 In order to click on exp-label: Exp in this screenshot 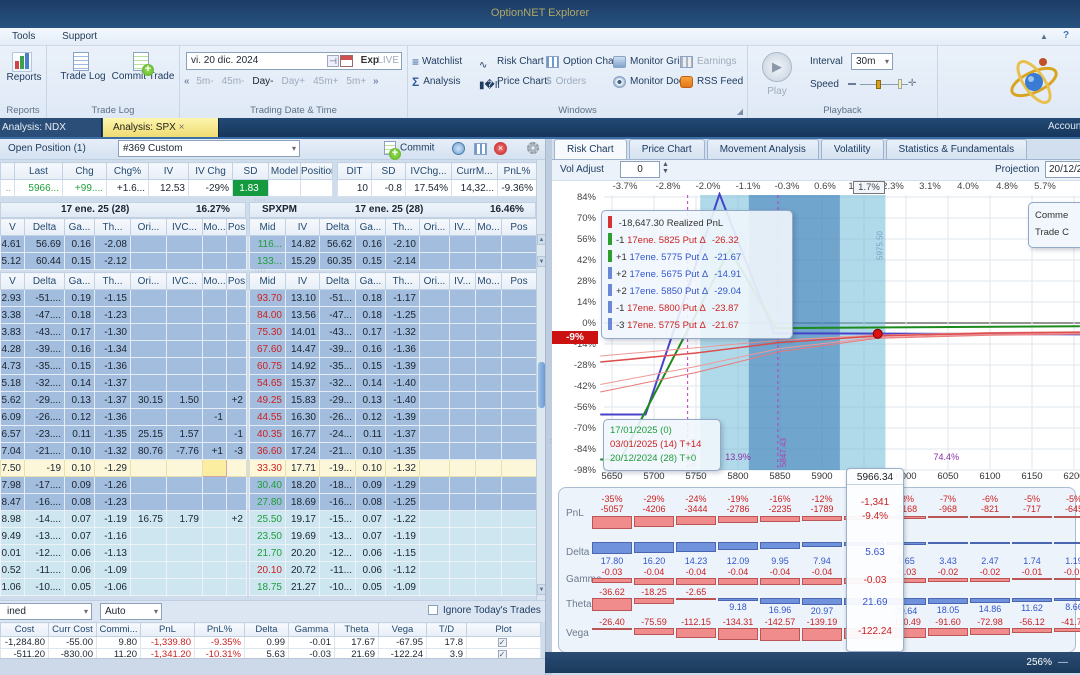, I will do `click(370, 60)`.